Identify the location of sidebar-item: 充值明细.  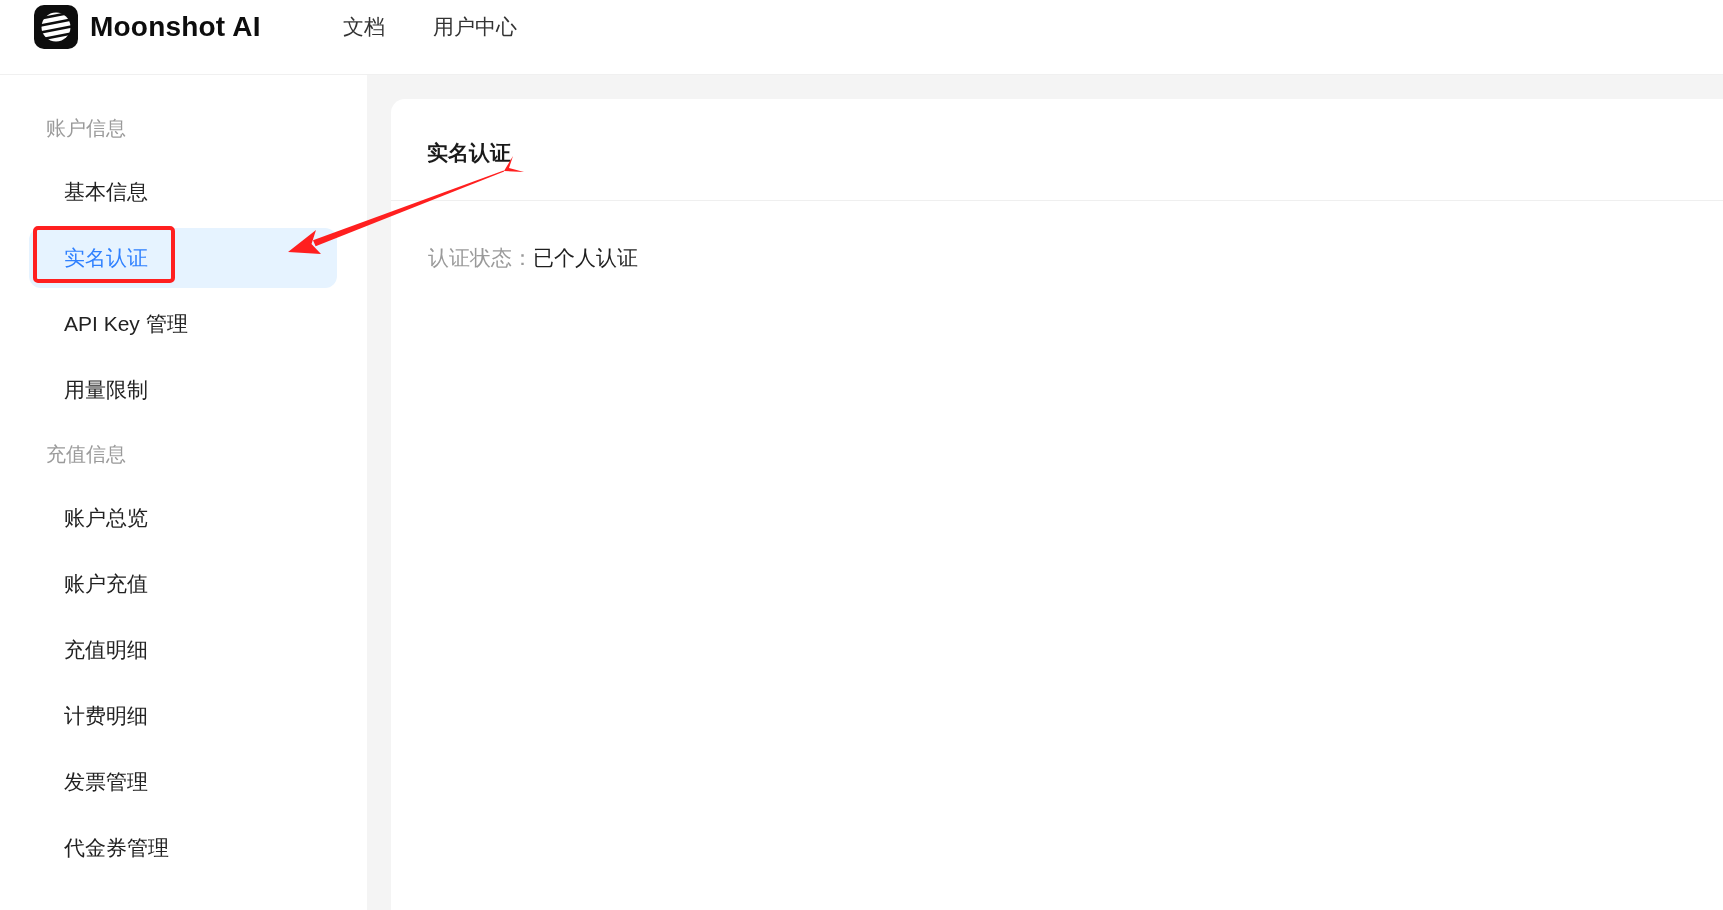
(183, 650).